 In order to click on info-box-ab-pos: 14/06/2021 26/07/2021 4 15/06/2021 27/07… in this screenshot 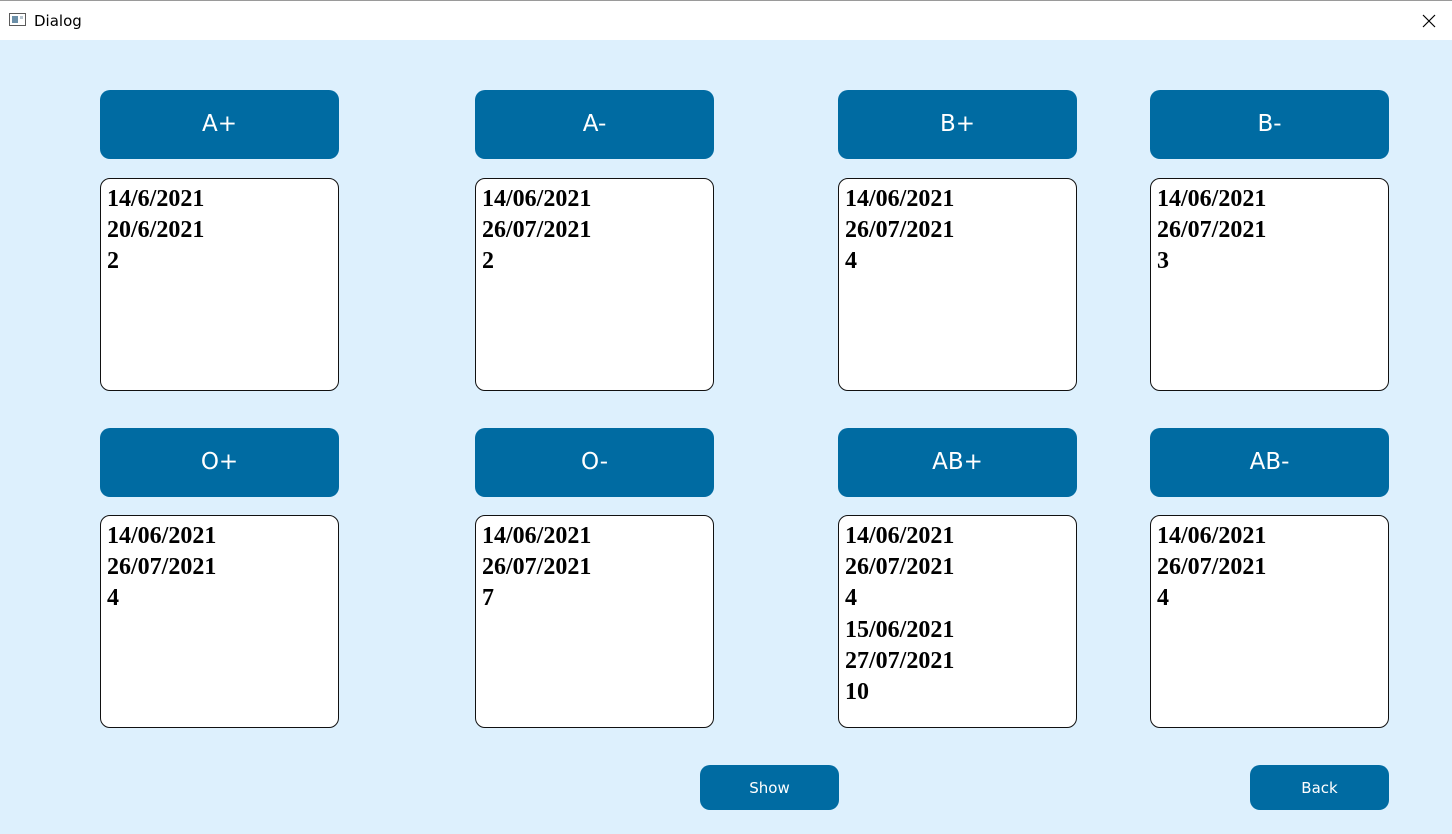, I will do `click(957, 621)`.